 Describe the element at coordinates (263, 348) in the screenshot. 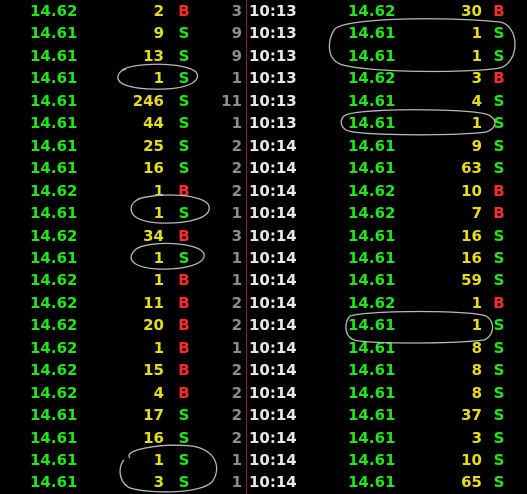

I see `trade-row: 14.62 1 B 1 10:14 14.61 8 S` at that location.